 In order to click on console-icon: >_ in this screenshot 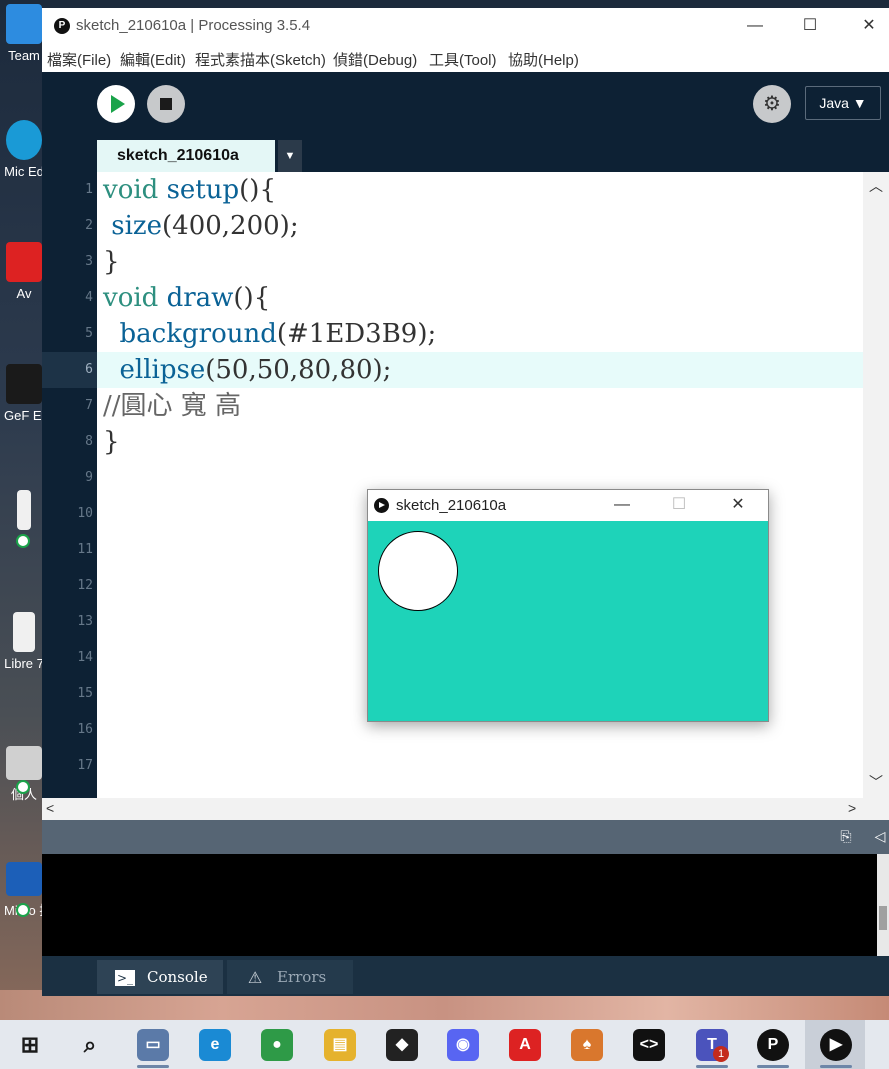, I will do `click(125, 978)`.